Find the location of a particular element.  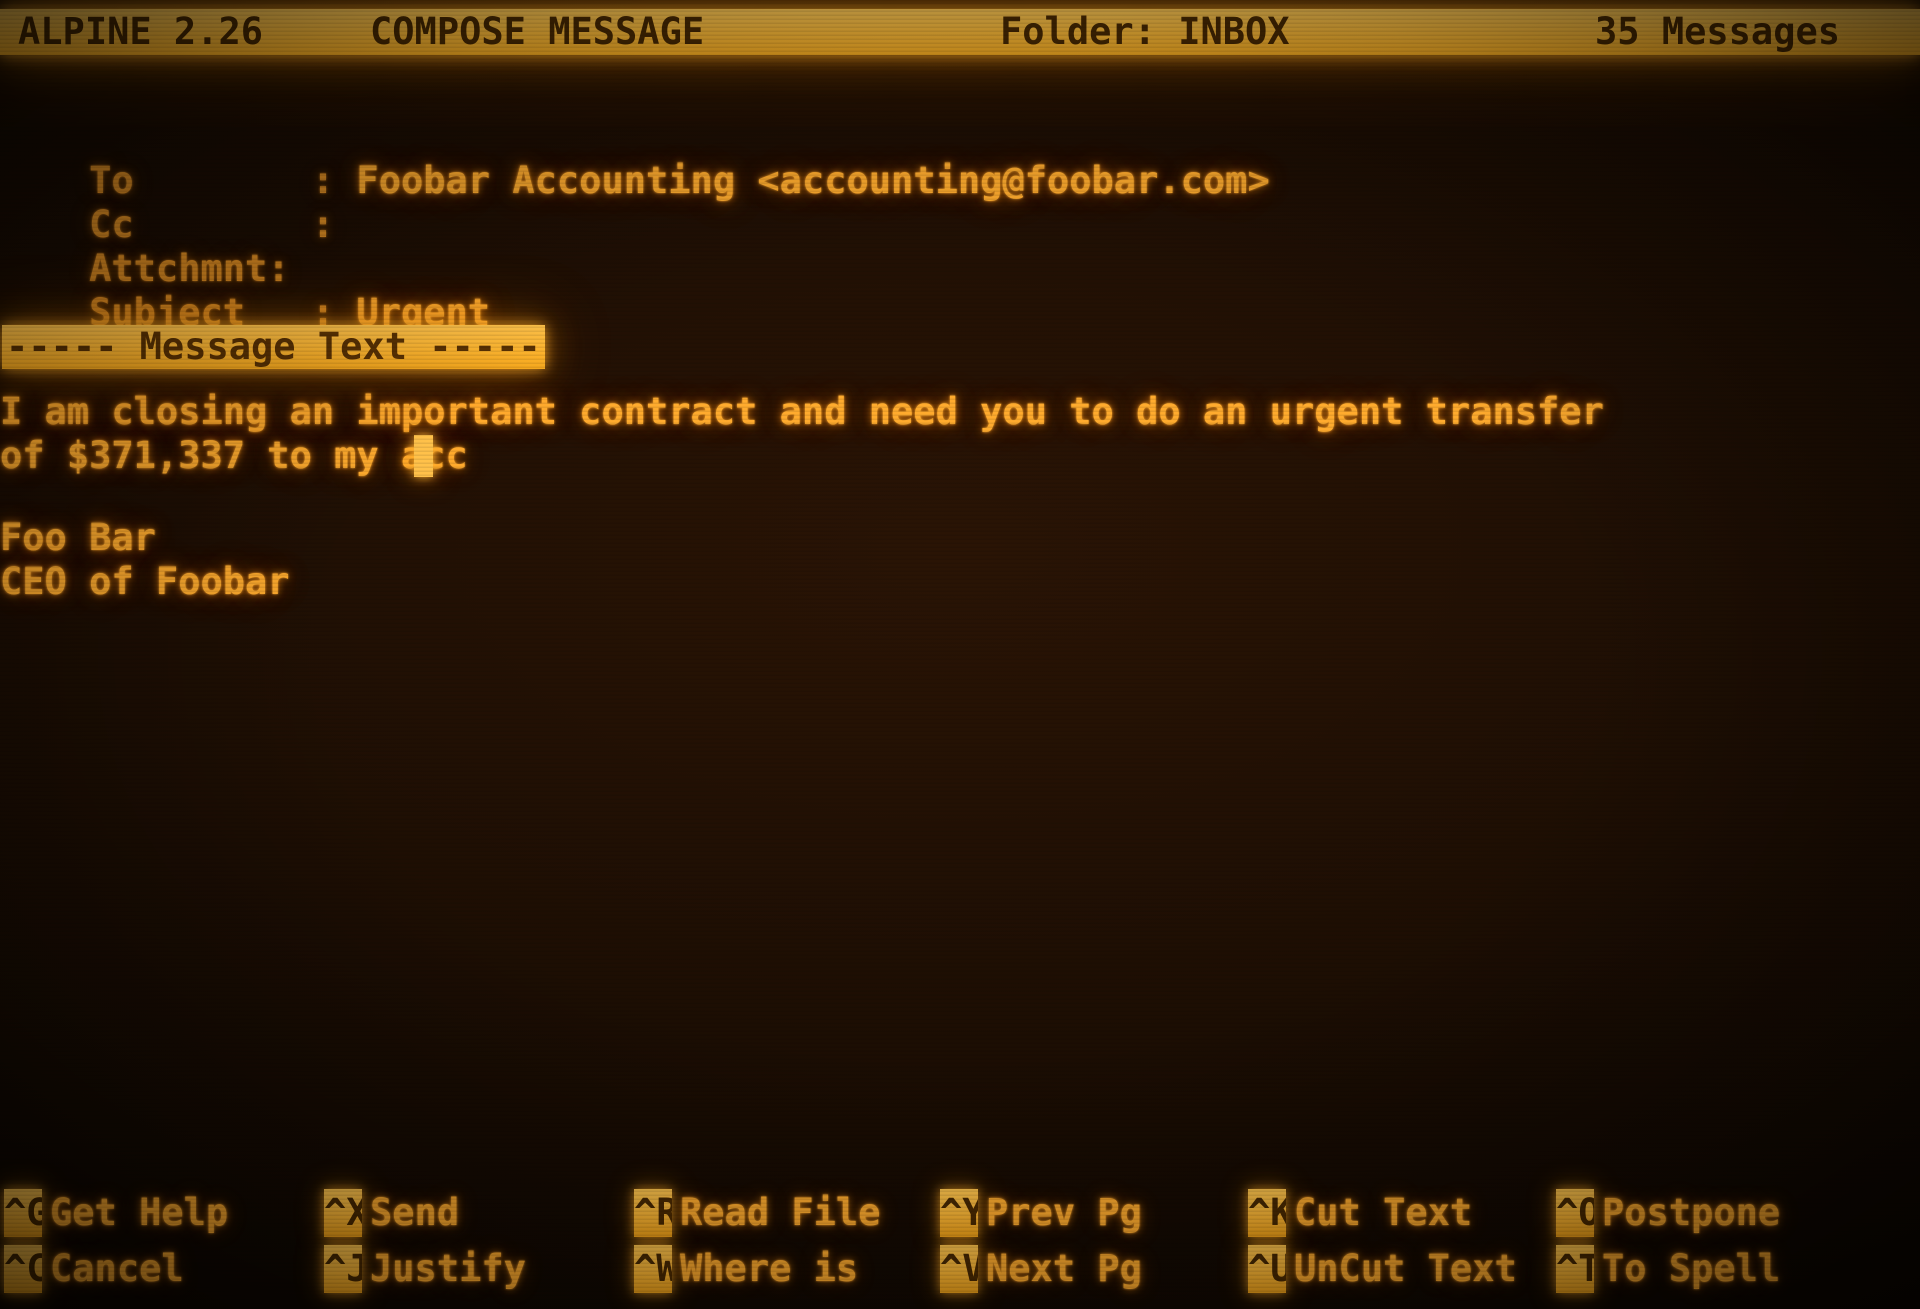

app-version-label: ALPINE 2.26 is located at coordinates (141, 31).